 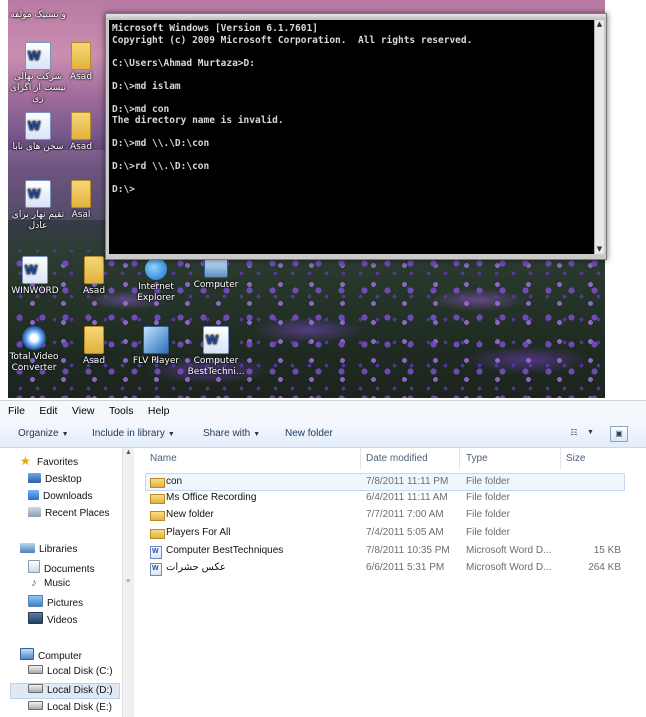 What do you see at coordinates (65, 603) in the screenshot?
I see `nav-label: Pictures` at bounding box center [65, 603].